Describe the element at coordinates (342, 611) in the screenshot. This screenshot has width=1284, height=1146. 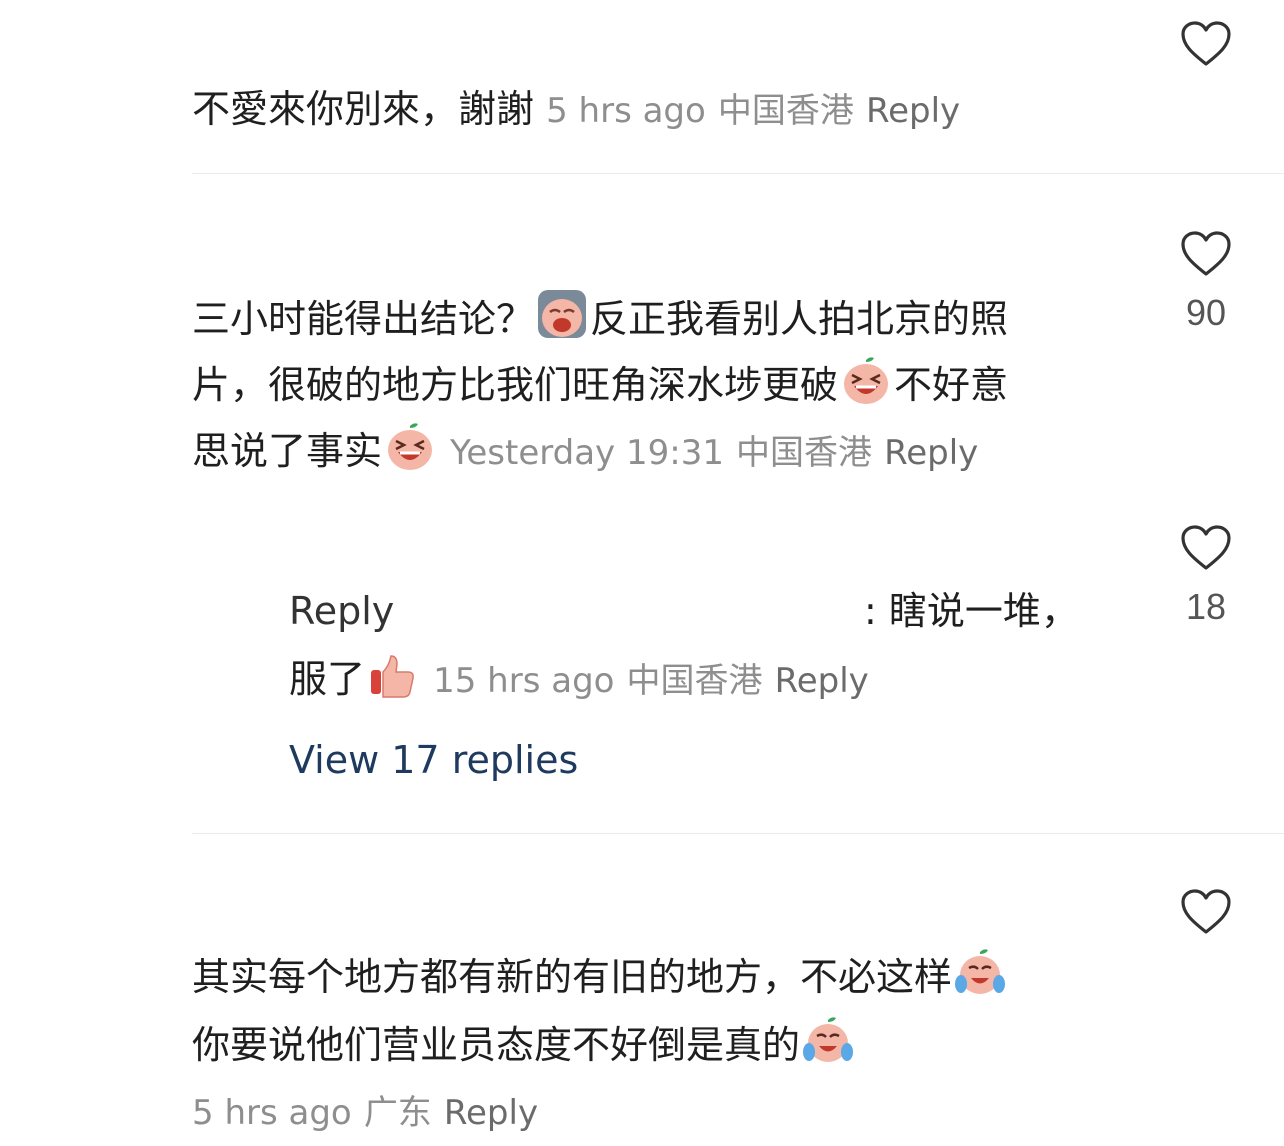
I see `reply-prefix: Reply` at that location.